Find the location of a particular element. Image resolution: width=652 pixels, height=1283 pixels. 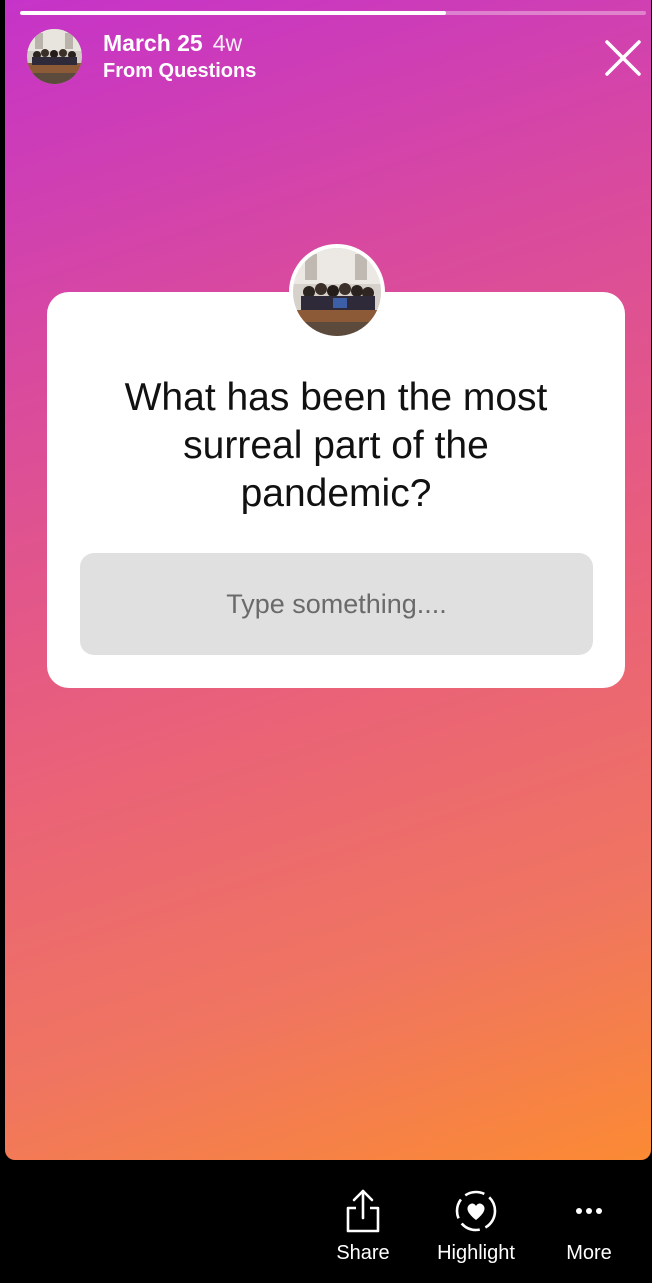

close-button is located at coordinates (623, 58).